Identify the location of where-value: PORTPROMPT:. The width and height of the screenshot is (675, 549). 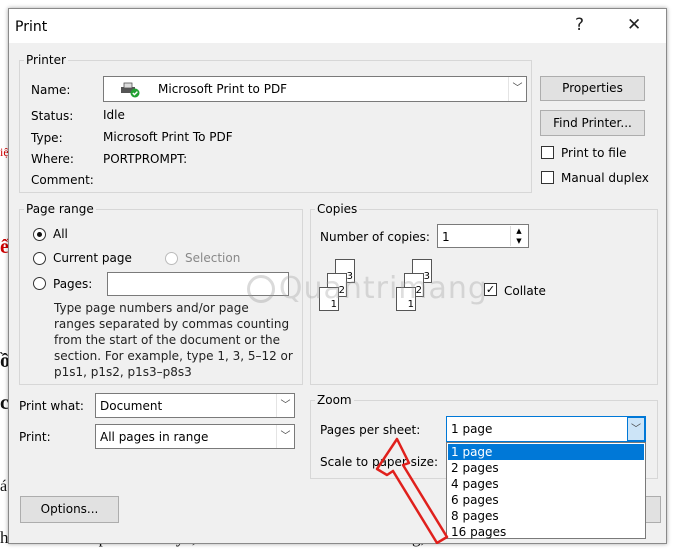
(145, 159).